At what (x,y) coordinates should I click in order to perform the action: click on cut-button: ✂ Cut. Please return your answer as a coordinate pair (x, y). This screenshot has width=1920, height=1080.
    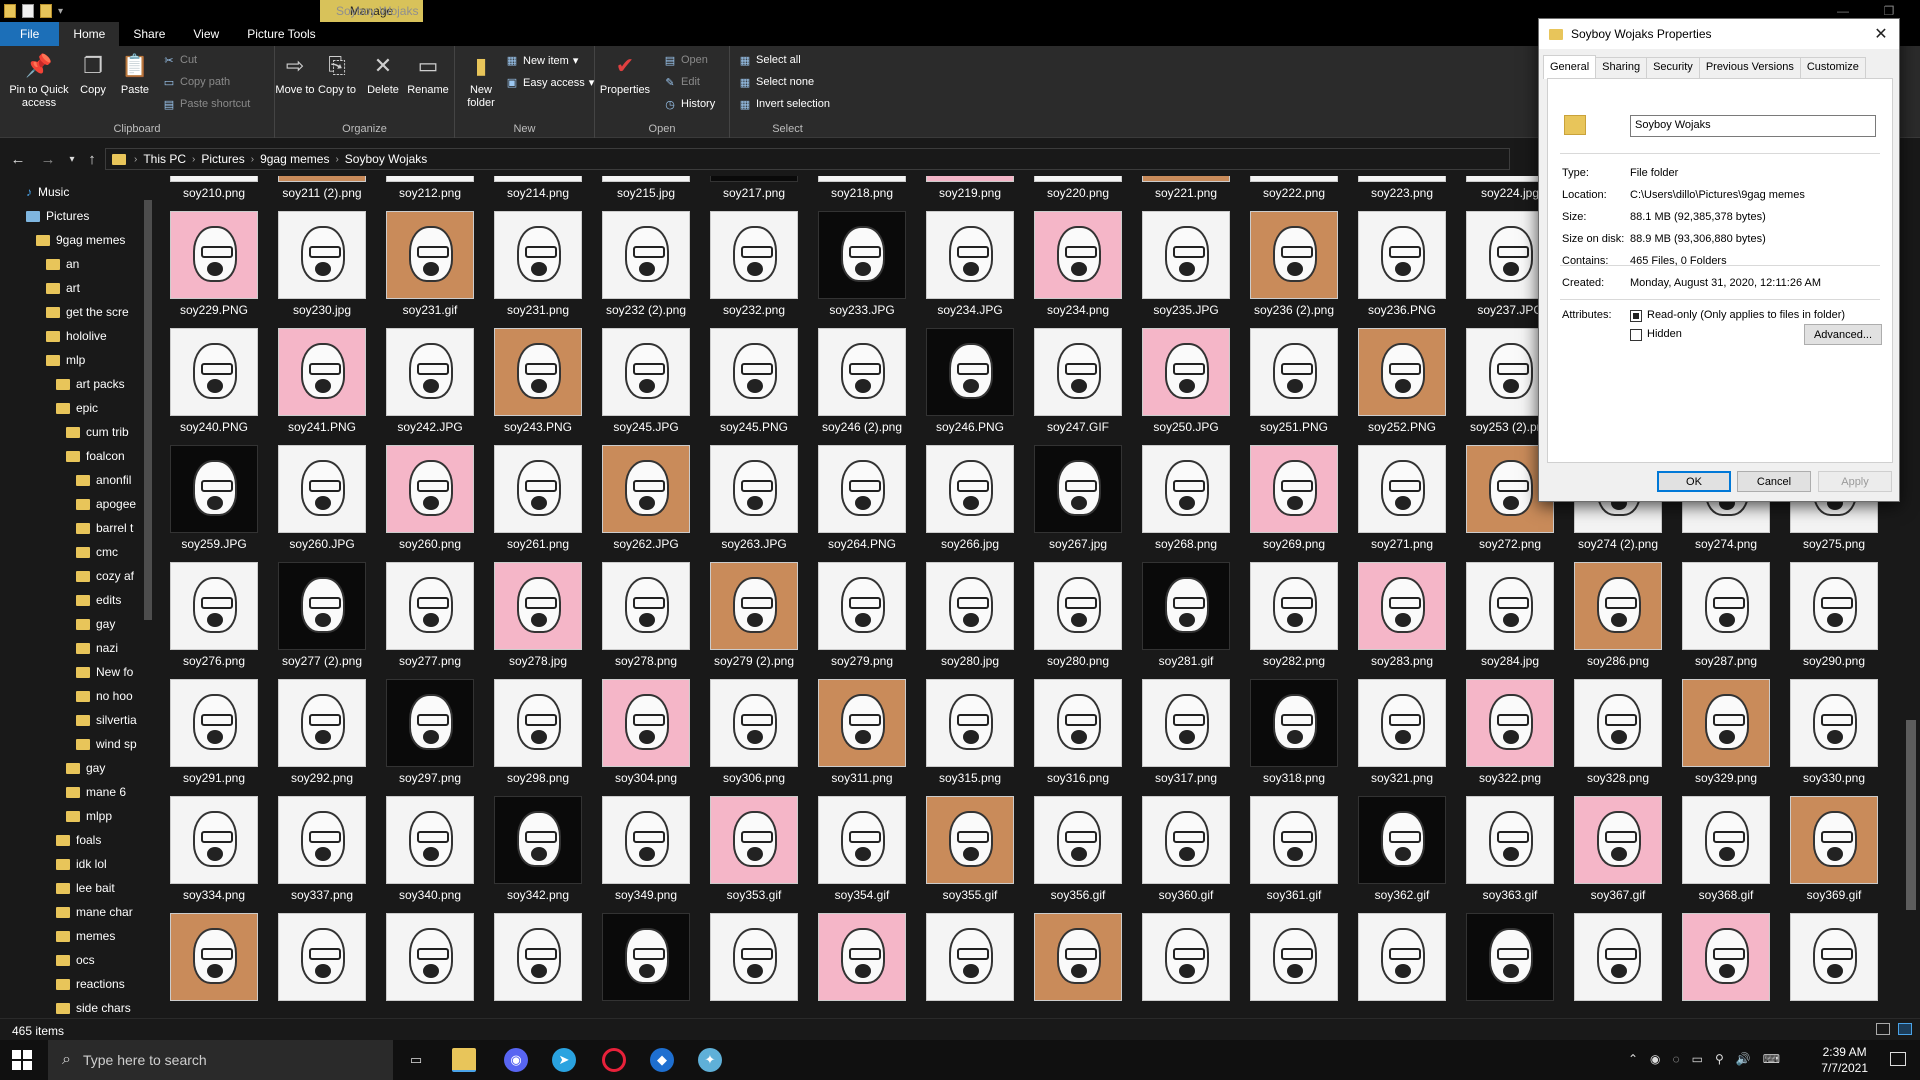
    Looking at the image, I should click on (179, 60).